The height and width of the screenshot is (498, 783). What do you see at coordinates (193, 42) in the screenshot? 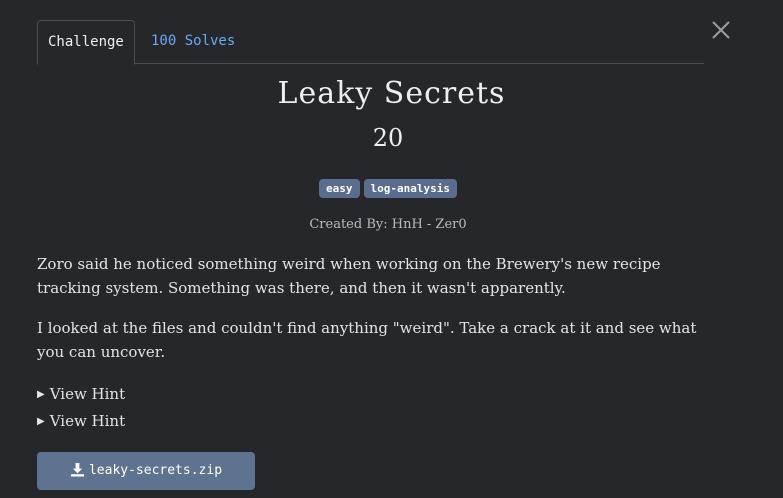
I see `tab-solves: 100 Solves` at bounding box center [193, 42].